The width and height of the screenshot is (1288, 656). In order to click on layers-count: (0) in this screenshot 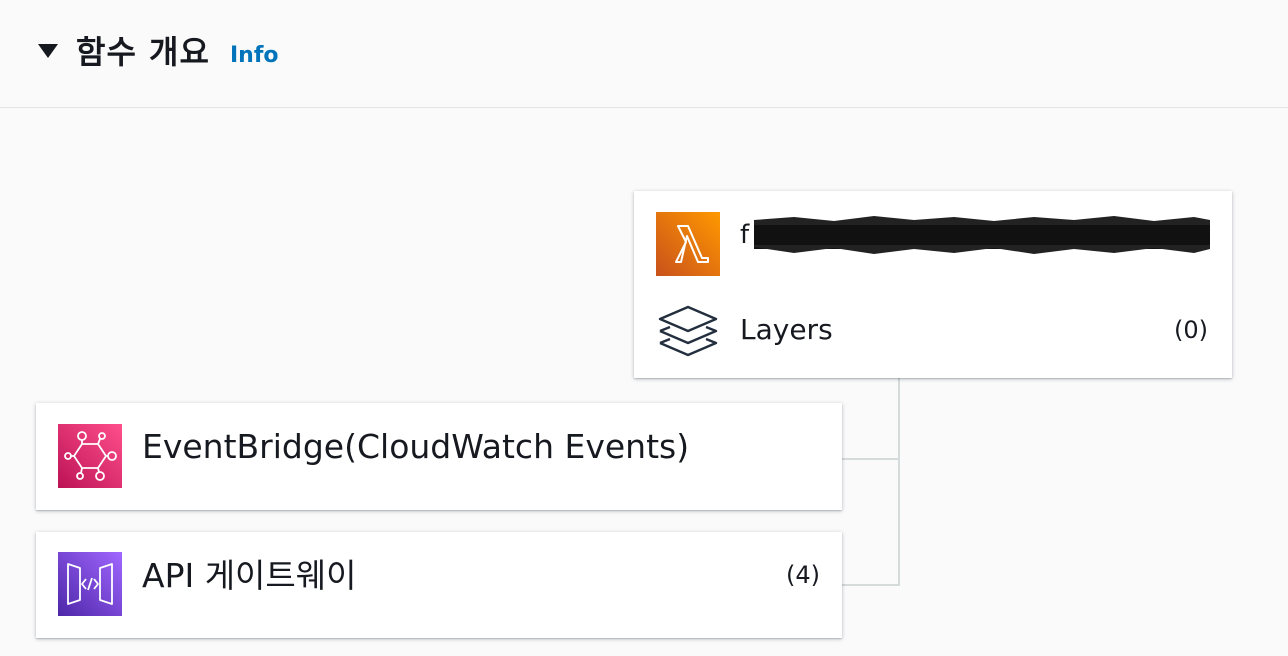, I will do `click(1191, 330)`.